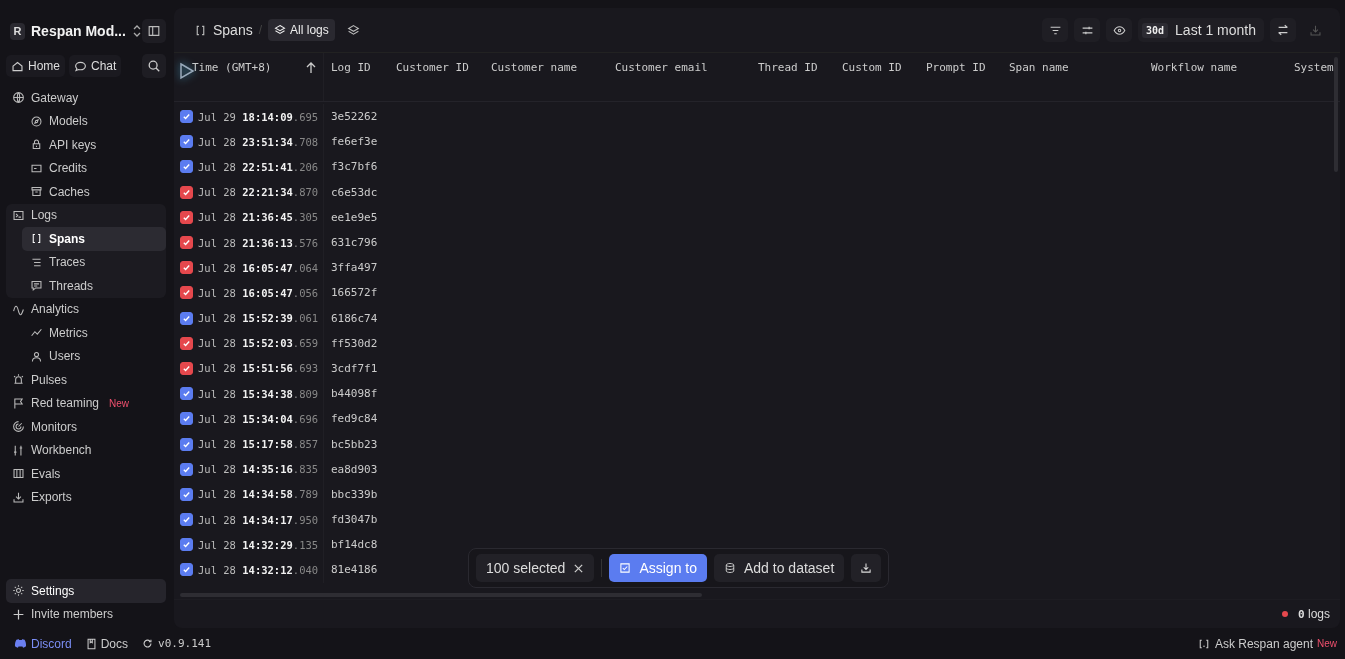  Describe the element at coordinates (94, 356) in the screenshot. I see `nav-item: Users` at that location.